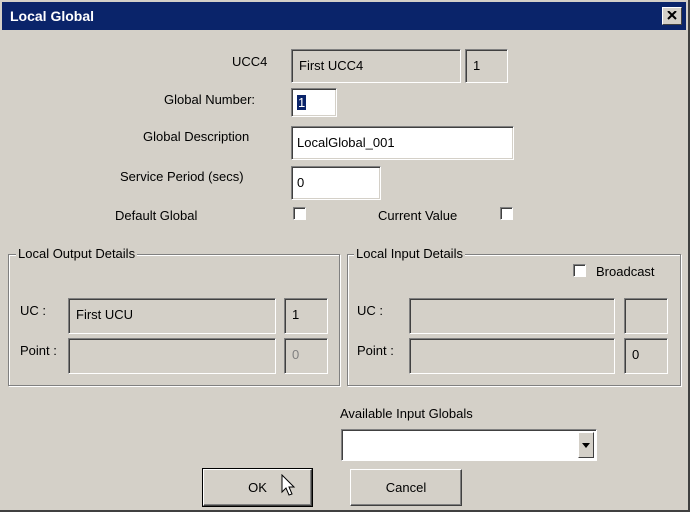 The image size is (690, 512). Describe the element at coordinates (418, 215) in the screenshot. I see `current-value-label: Current Value` at that location.